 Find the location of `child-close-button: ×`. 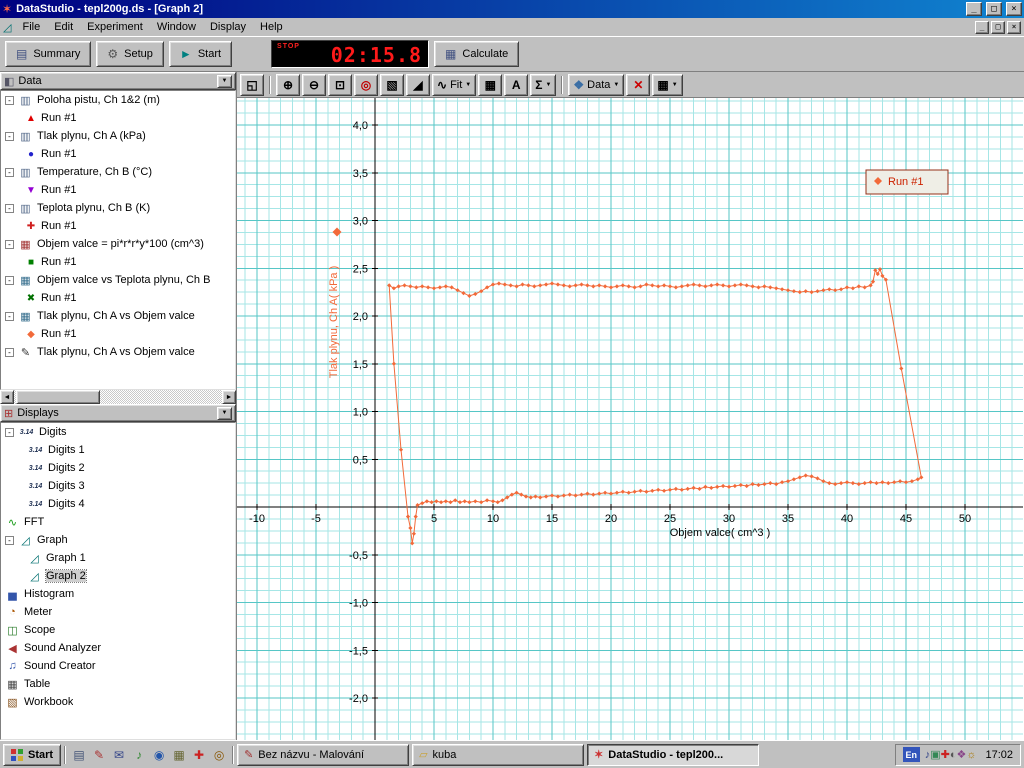

child-close-button: × is located at coordinates (1014, 27).